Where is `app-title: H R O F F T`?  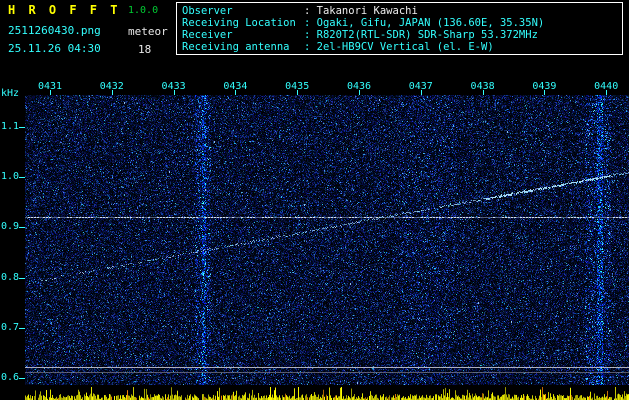
app-title: H R O F F T is located at coordinates (64, 10).